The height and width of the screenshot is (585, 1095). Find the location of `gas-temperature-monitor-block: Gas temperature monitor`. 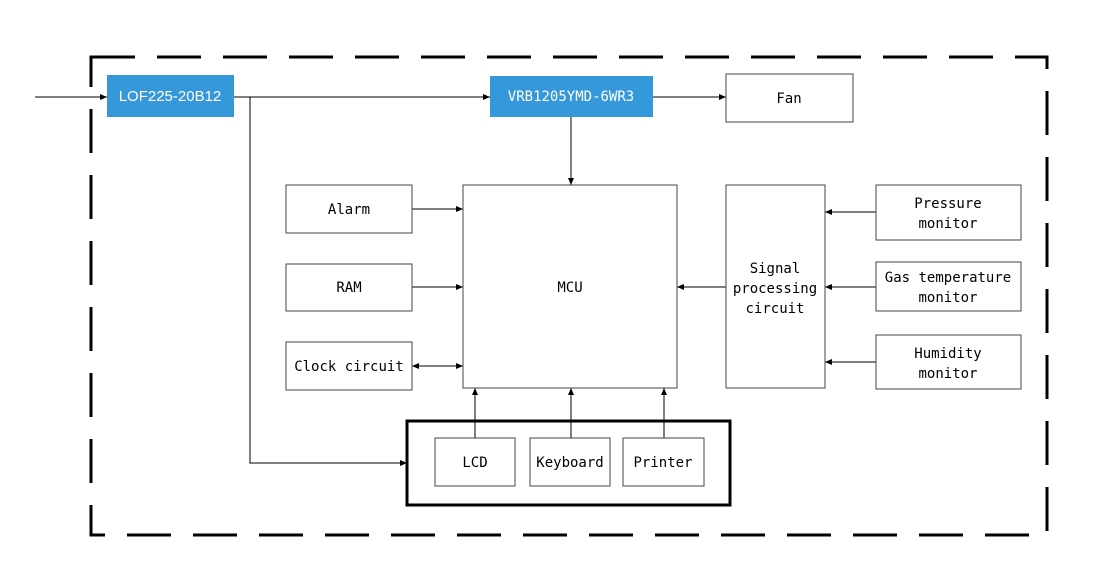

gas-temperature-monitor-block: Gas temperature monitor is located at coordinates (948, 286).